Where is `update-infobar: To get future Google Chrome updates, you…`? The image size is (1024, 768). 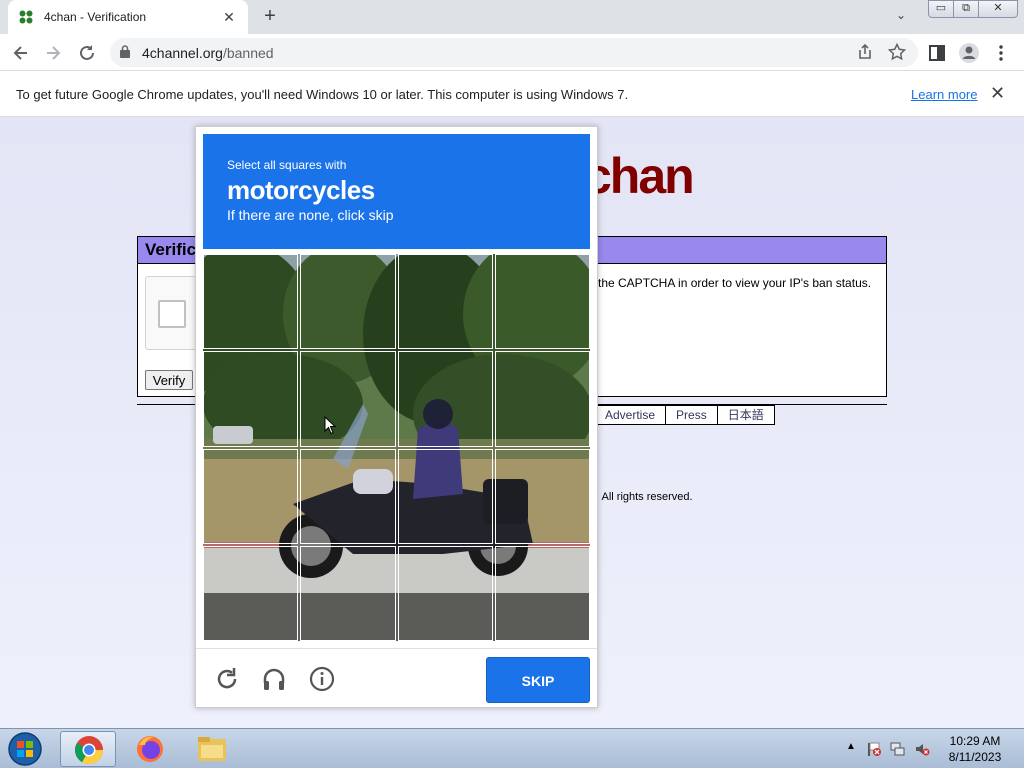 update-infobar: To get future Google Chrome updates, you… is located at coordinates (512, 94).